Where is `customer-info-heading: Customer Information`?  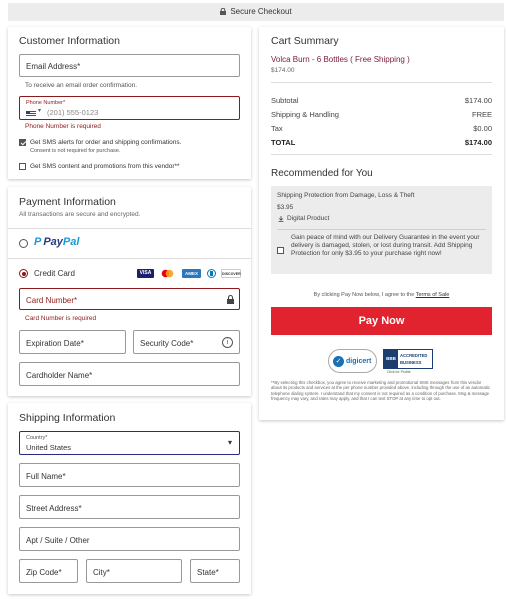
customer-info-heading: Customer Information is located at coordinates (69, 41).